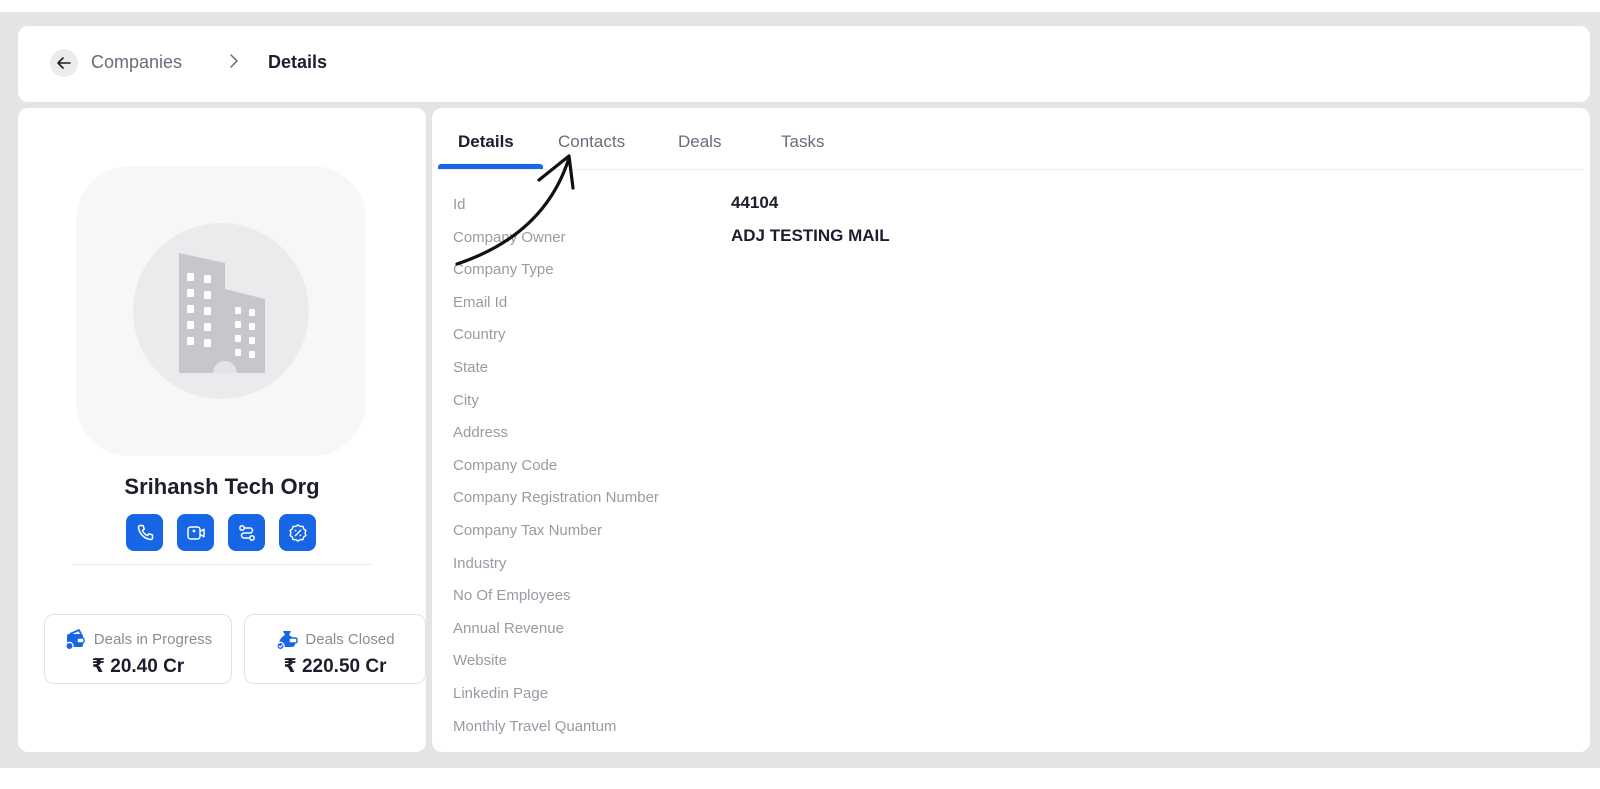  What do you see at coordinates (1003, 208) in the screenshot?
I see `field-row: Id 44104` at bounding box center [1003, 208].